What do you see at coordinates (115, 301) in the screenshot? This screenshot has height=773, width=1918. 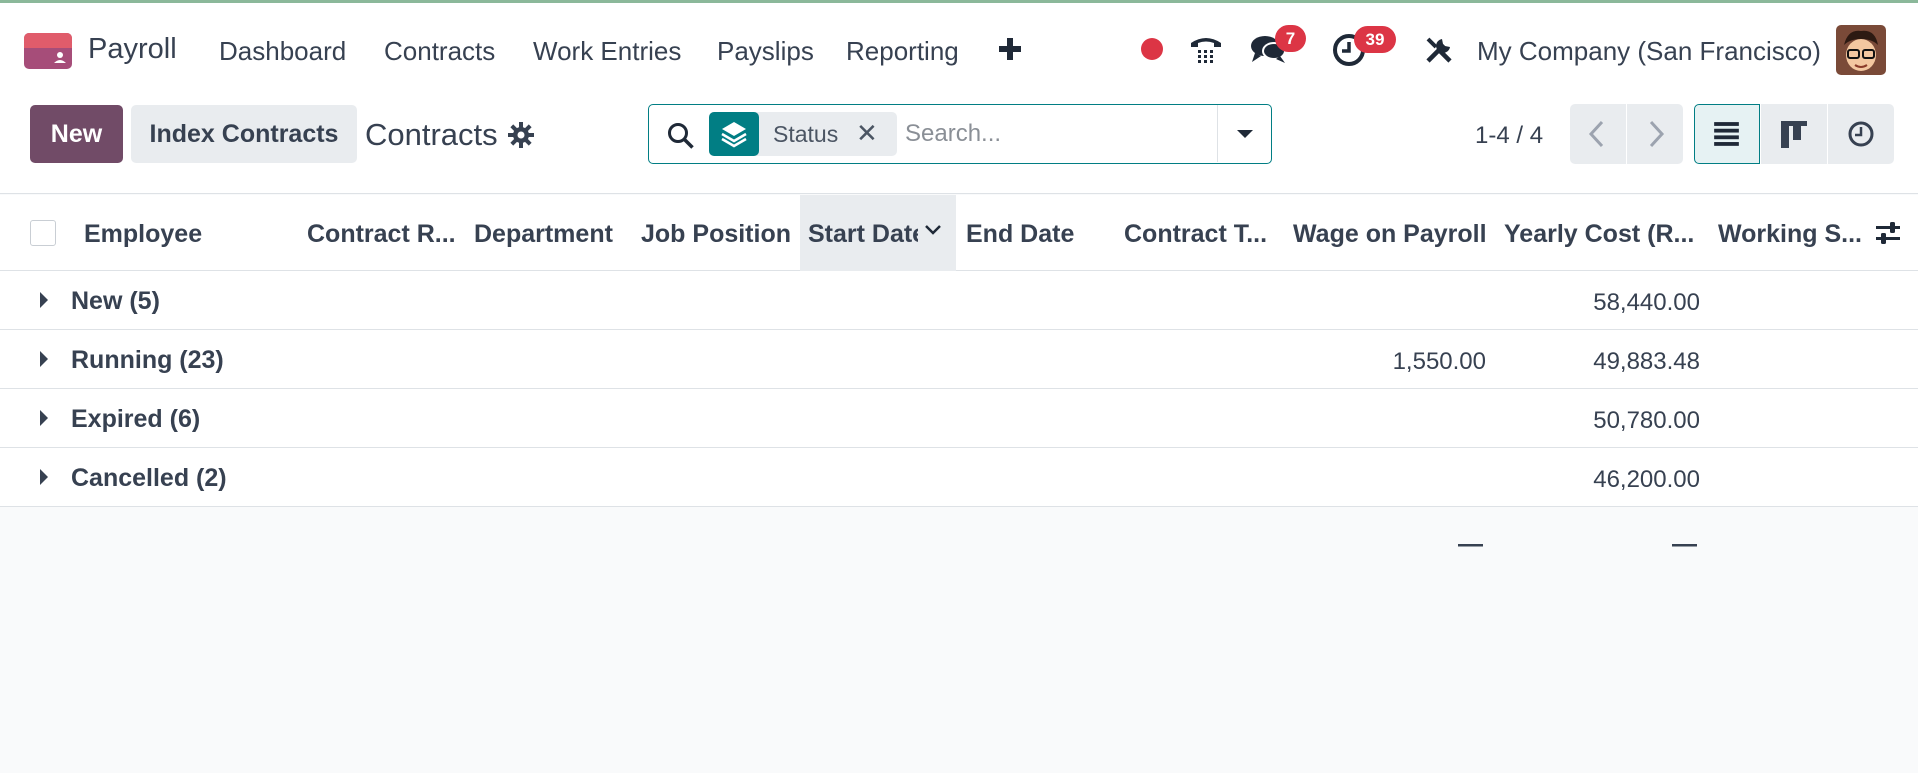 I see `group-label: New (5)` at bounding box center [115, 301].